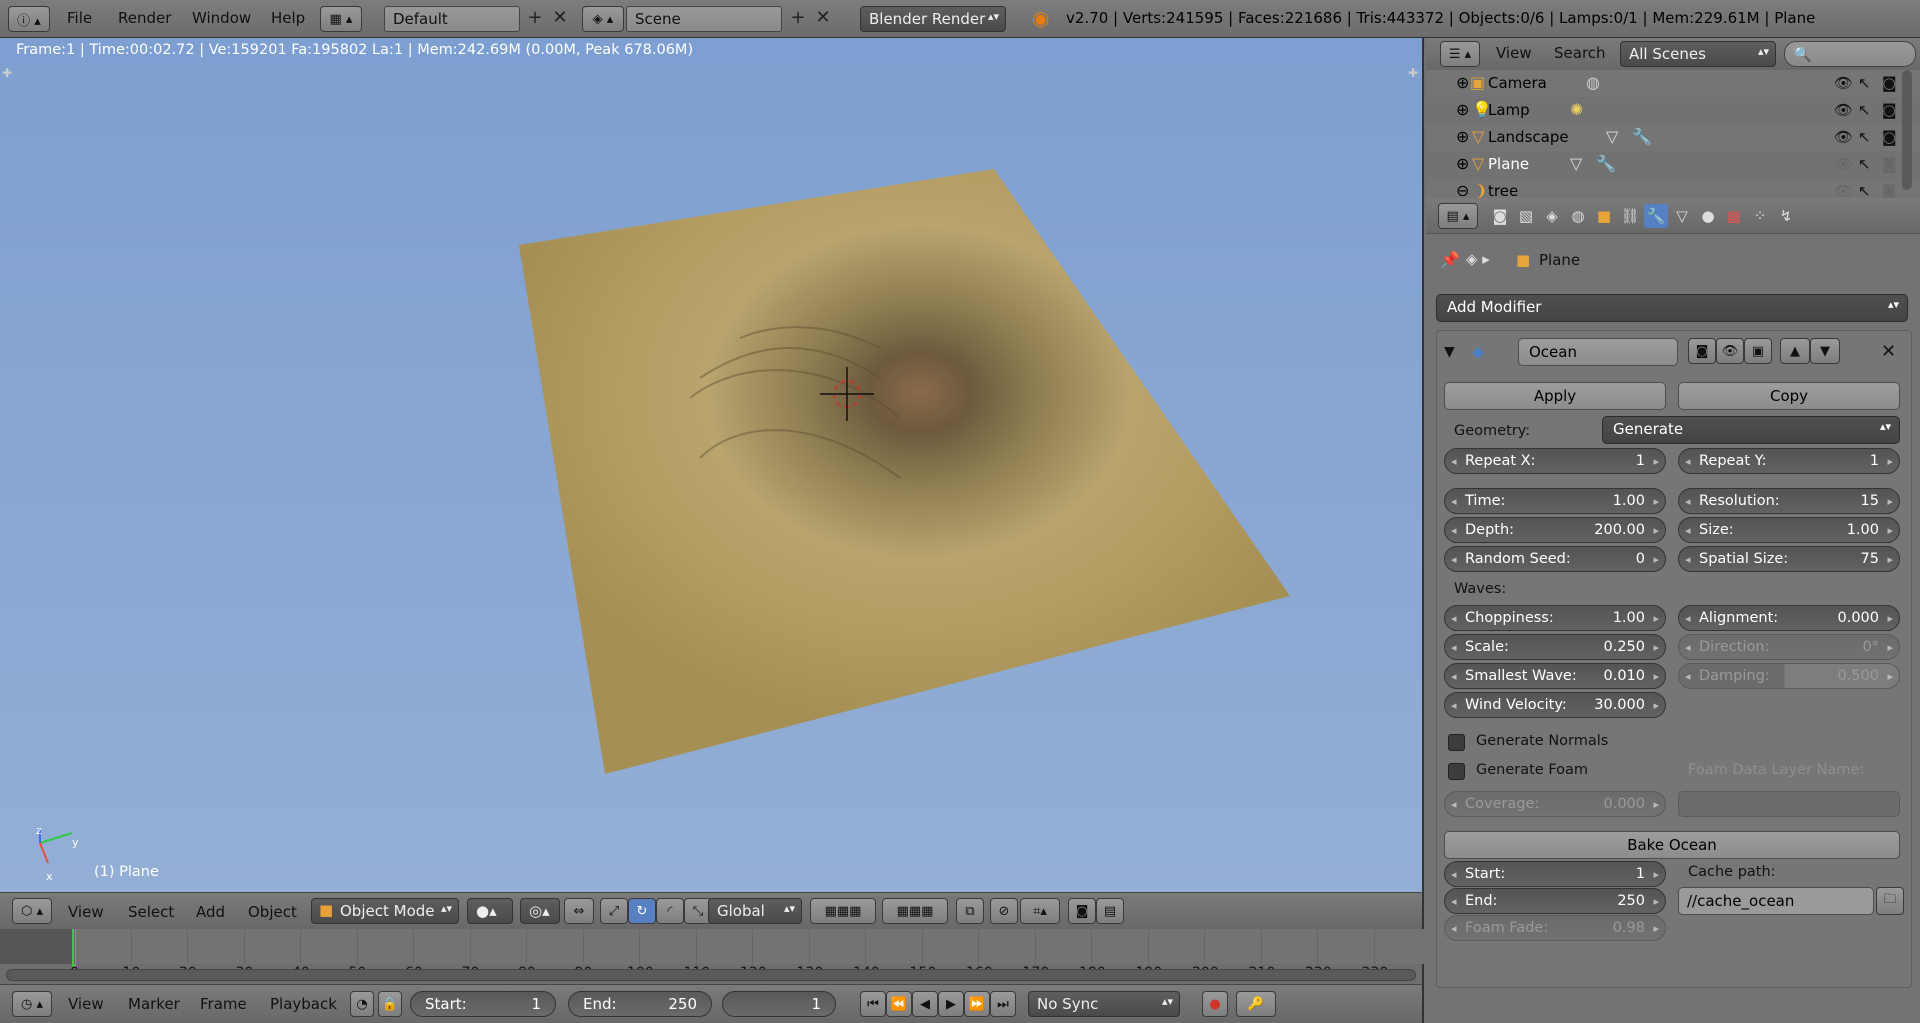  What do you see at coordinates (640, 1004) in the screenshot?
I see `end-frame-field: End: 250` at bounding box center [640, 1004].